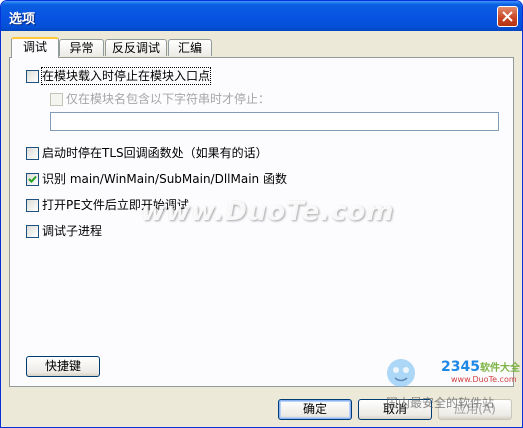 This screenshot has width=523, height=428. I want to click on tab-assembly: 汇编, so click(190, 47).